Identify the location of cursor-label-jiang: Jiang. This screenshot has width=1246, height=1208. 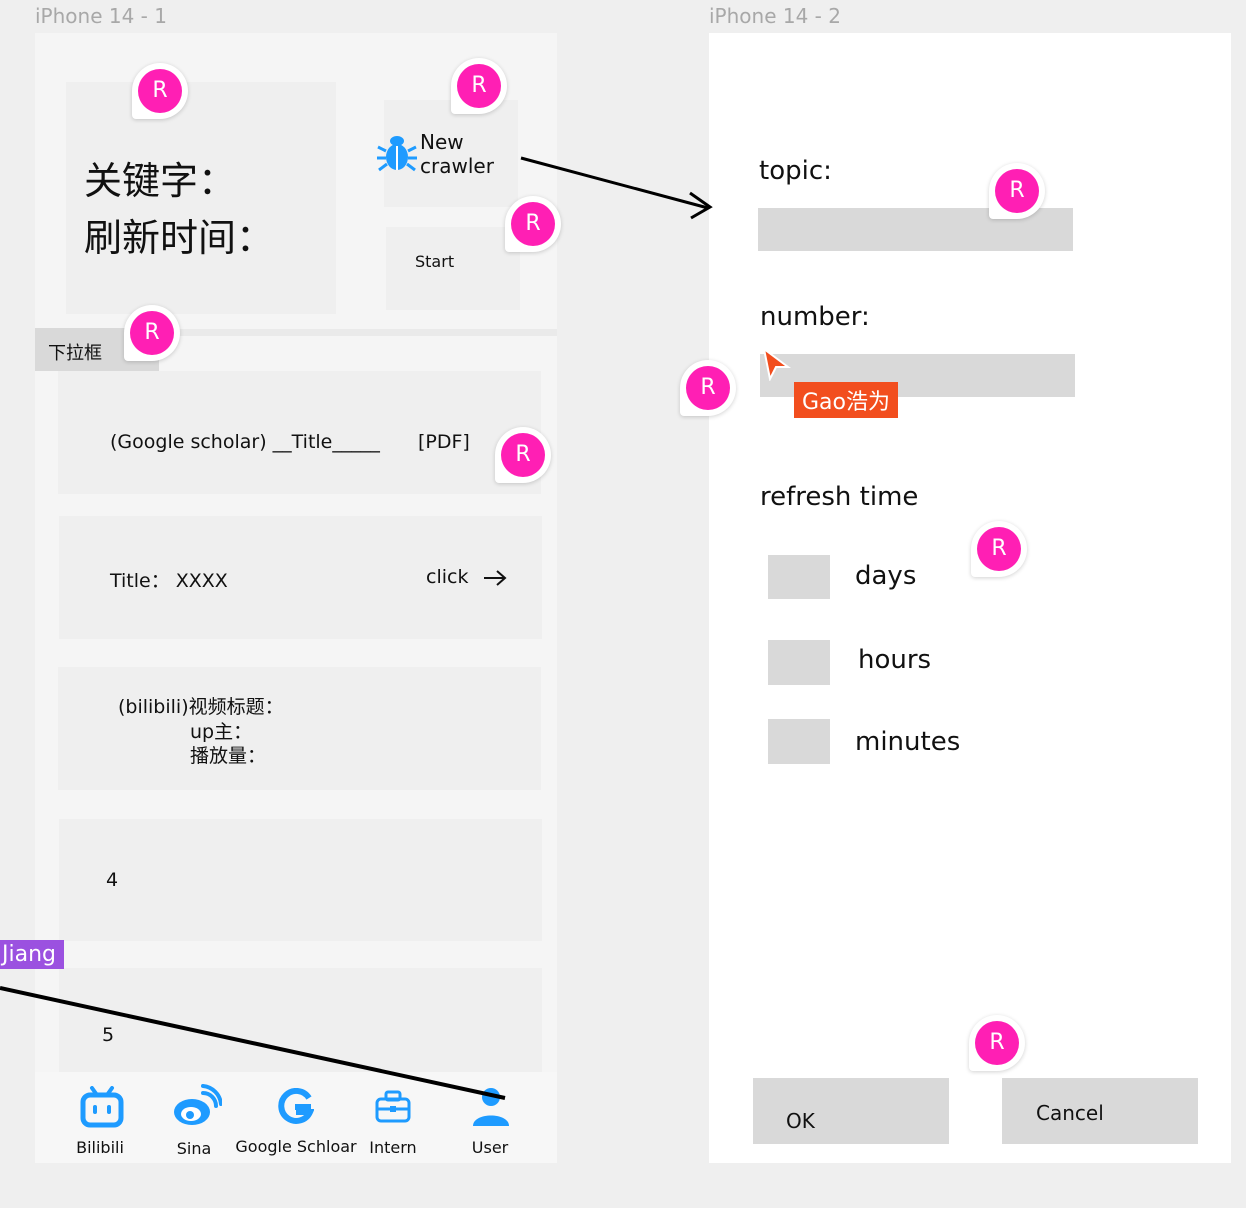
(32, 954).